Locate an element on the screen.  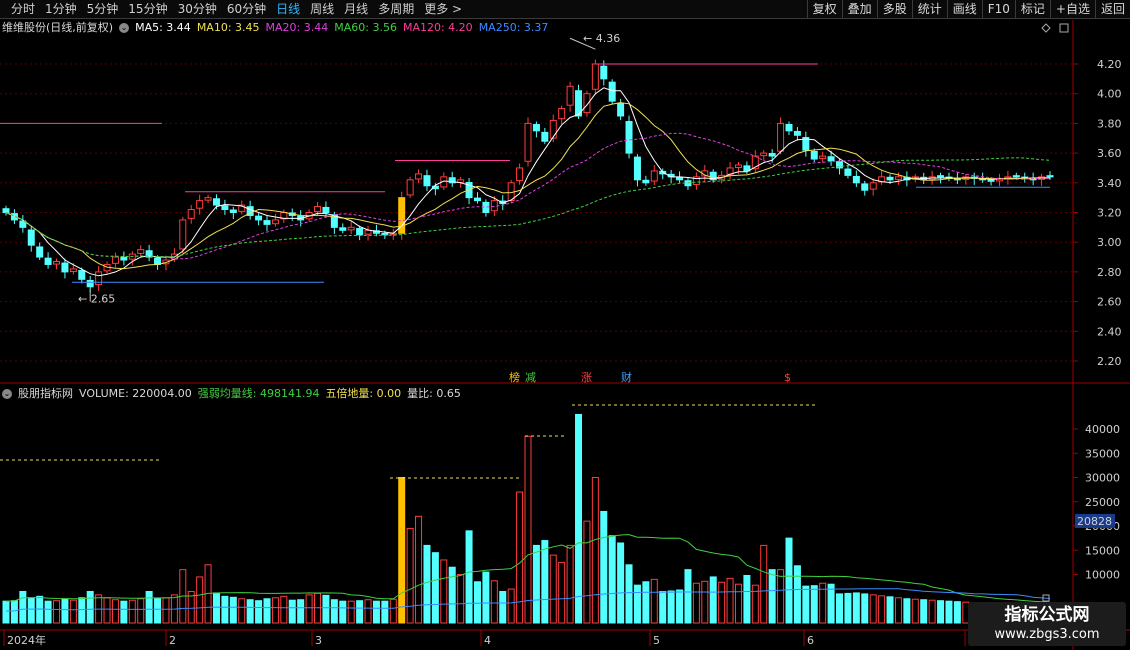
toolbar-button-7: +自选 is located at coordinates (1072, 9).